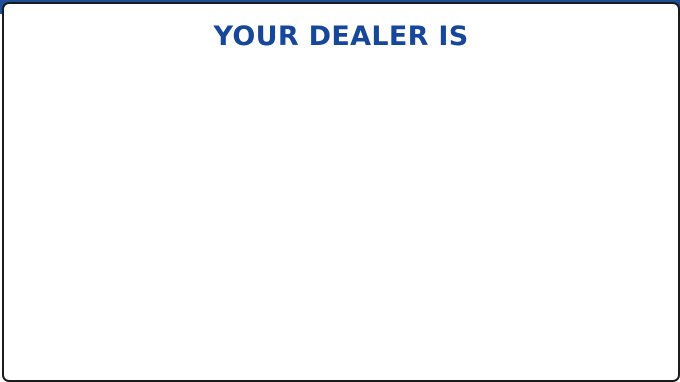 This screenshot has width=680, height=382. Describe the element at coordinates (341, 36) in the screenshot. I see `panel-title: YOUR DEALER IS` at that location.